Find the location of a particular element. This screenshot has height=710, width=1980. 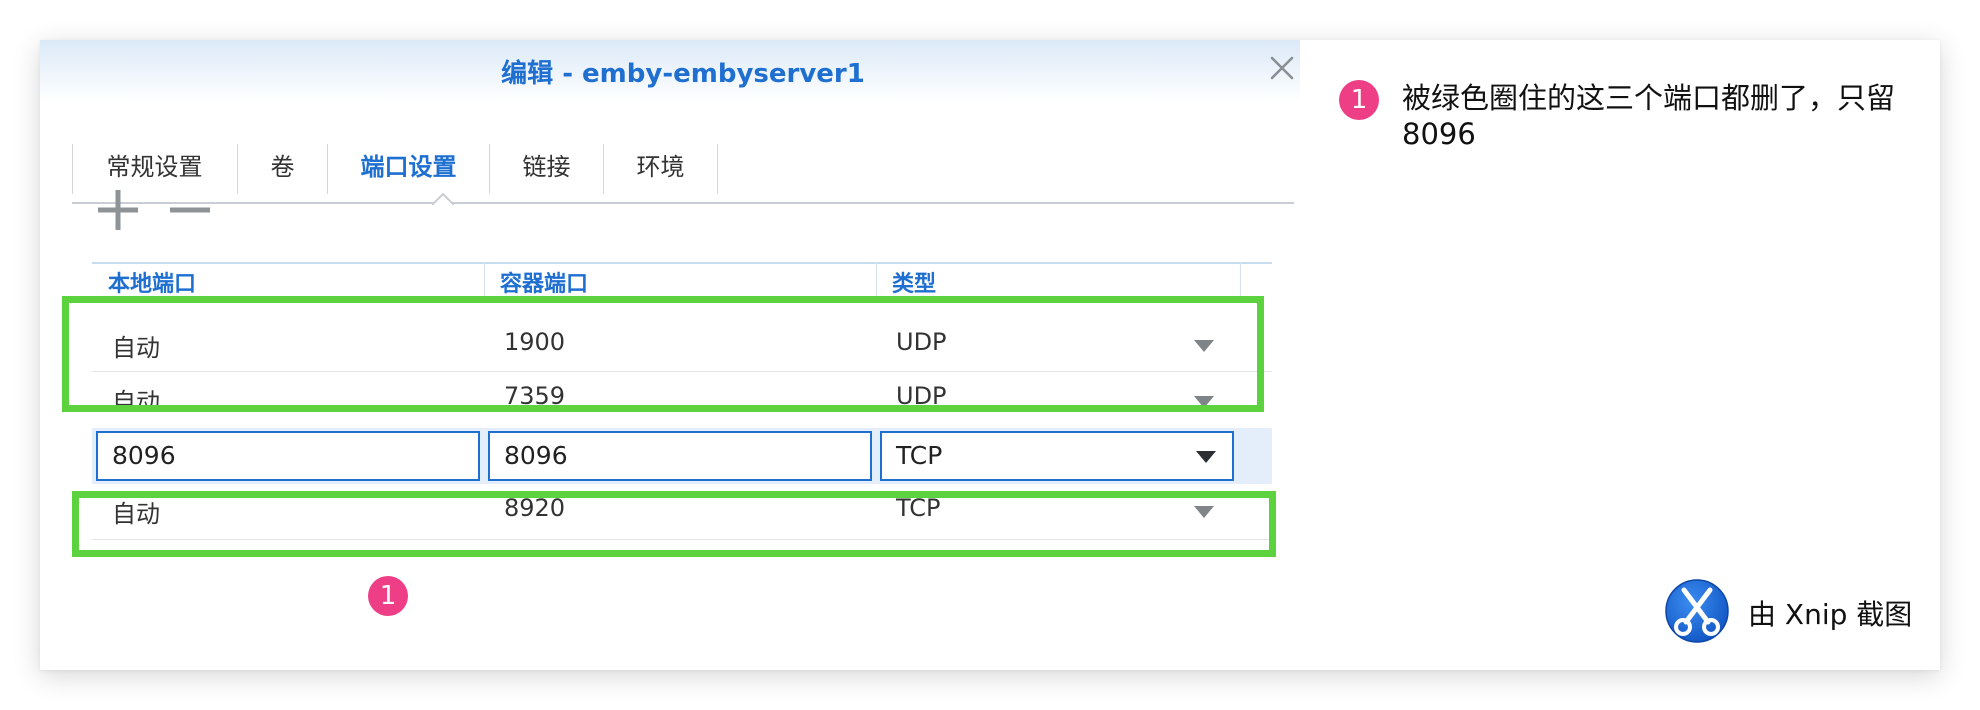

xnip-watermark-label: 由 Xnip 截图 is located at coordinates (1830, 614).